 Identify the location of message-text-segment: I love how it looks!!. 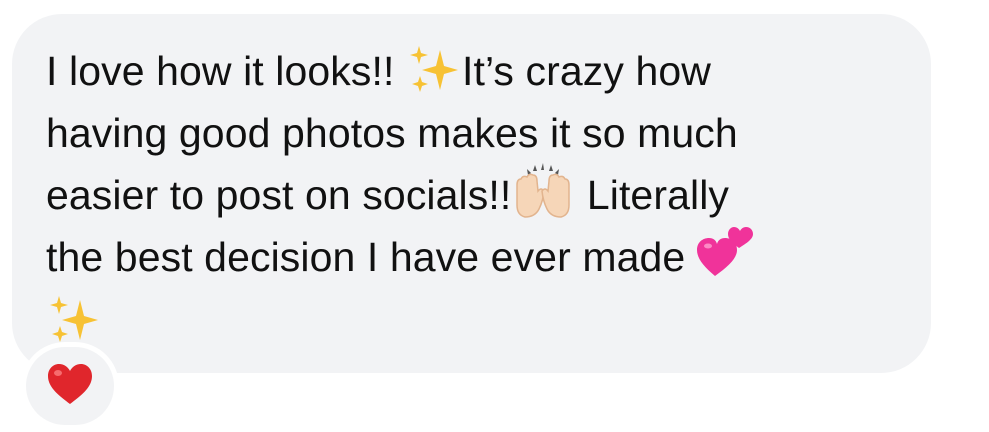
(226, 71).